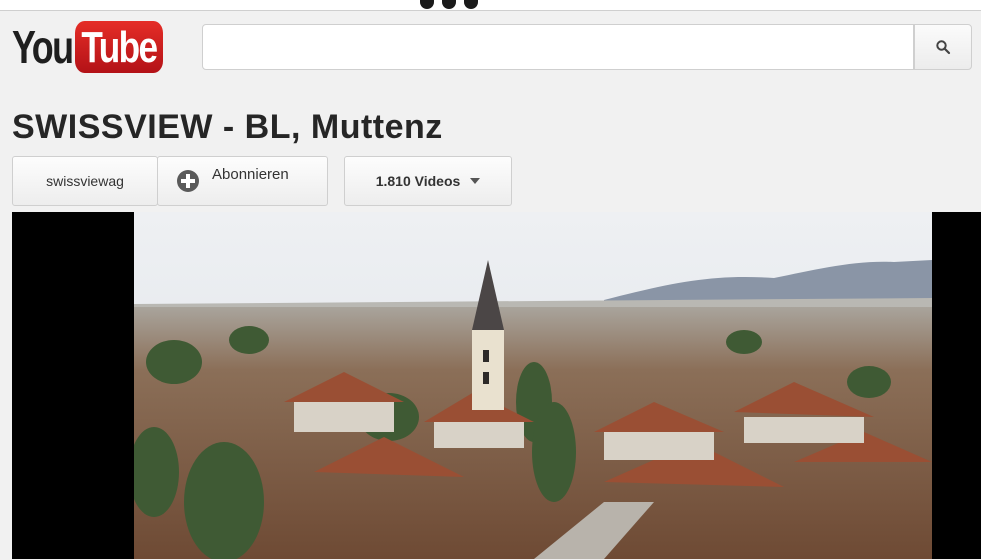 The height and width of the screenshot is (560, 981). I want to click on videos-dropdown-button: 1.810 Videos, so click(428, 181).